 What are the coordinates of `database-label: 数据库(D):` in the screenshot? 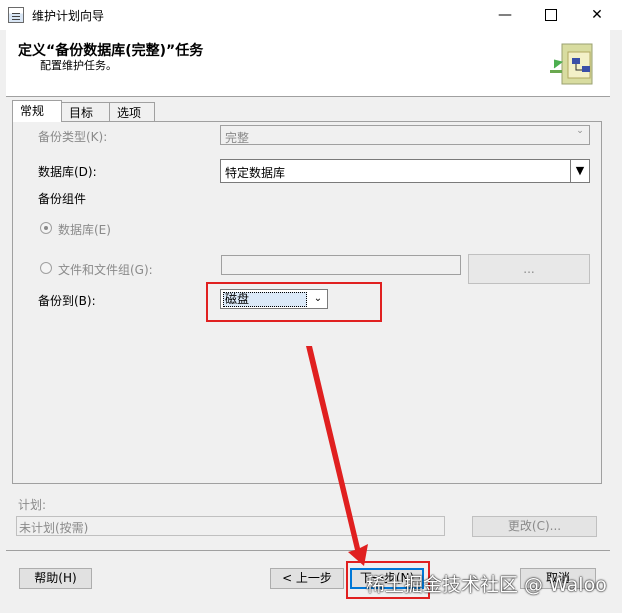 It's located at (67, 172).